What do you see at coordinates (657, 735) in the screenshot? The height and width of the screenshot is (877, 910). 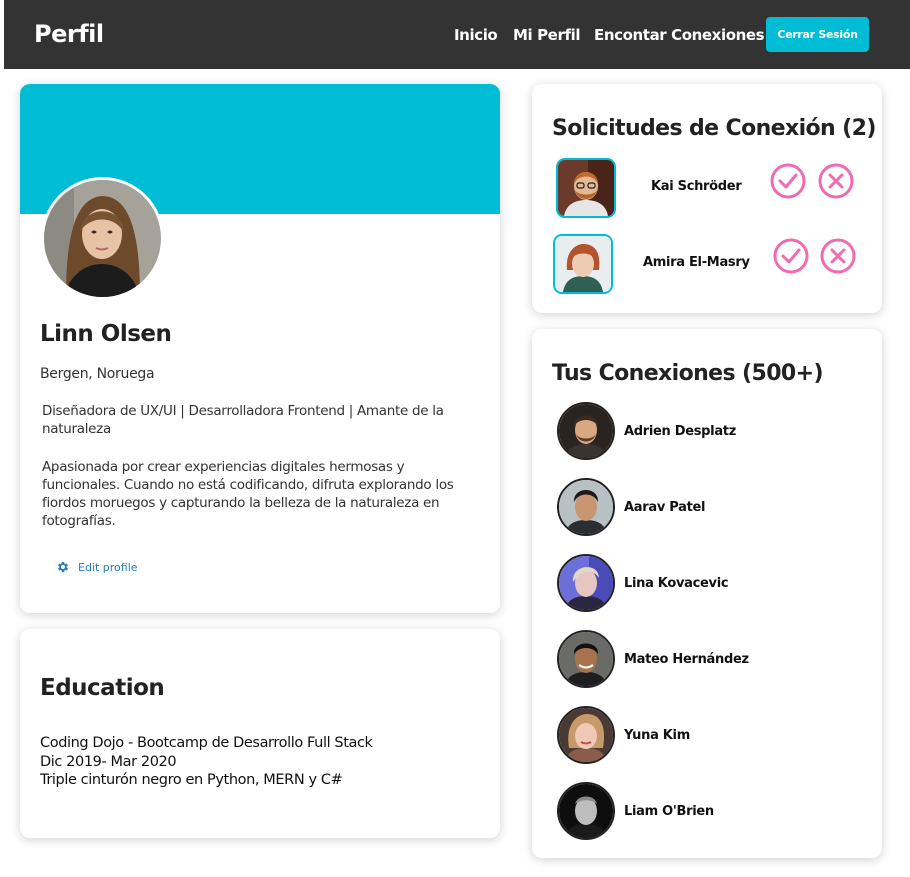 I see `connection-name: Yuna Kim` at bounding box center [657, 735].